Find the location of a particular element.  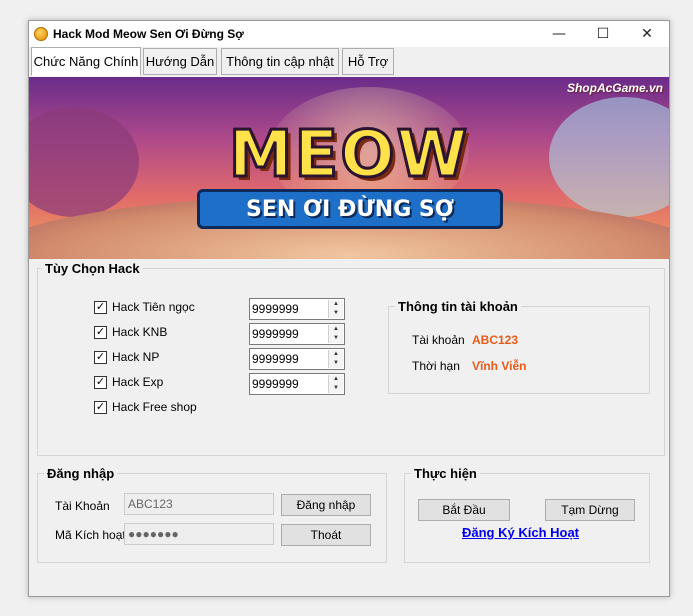

maximize-button: ☐ is located at coordinates (603, 34).